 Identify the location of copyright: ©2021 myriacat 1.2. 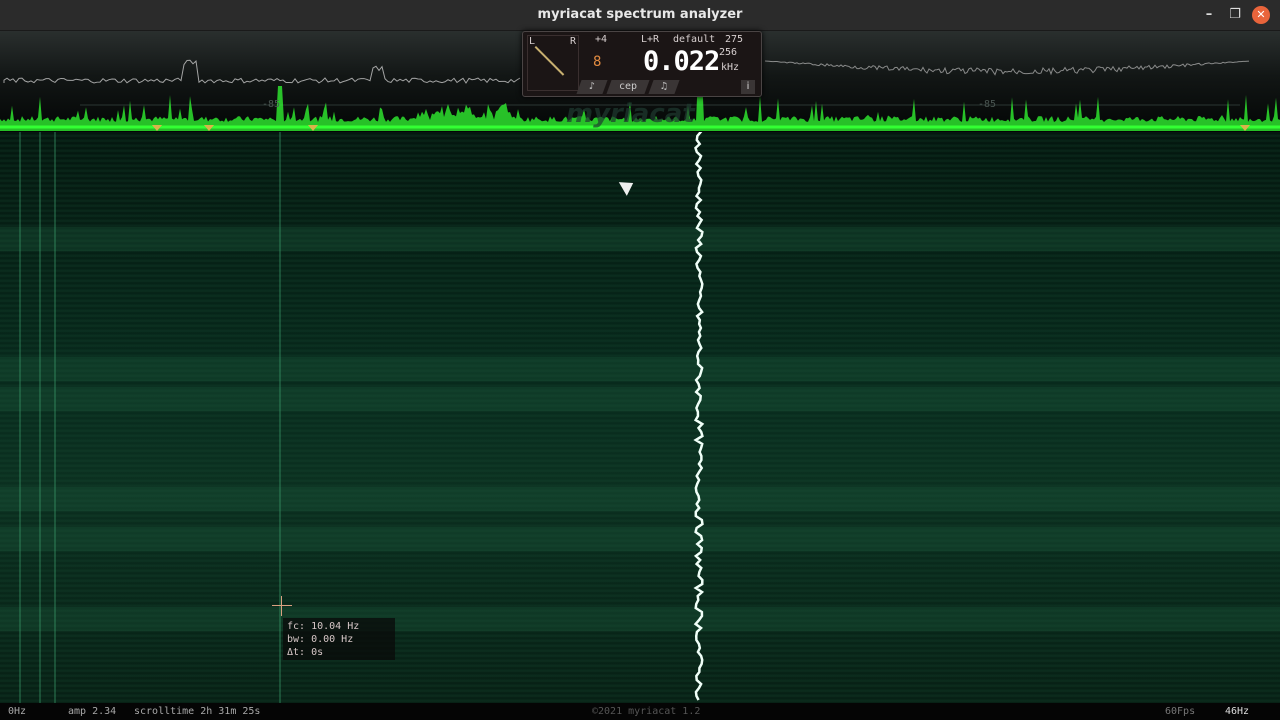
(646, 711).